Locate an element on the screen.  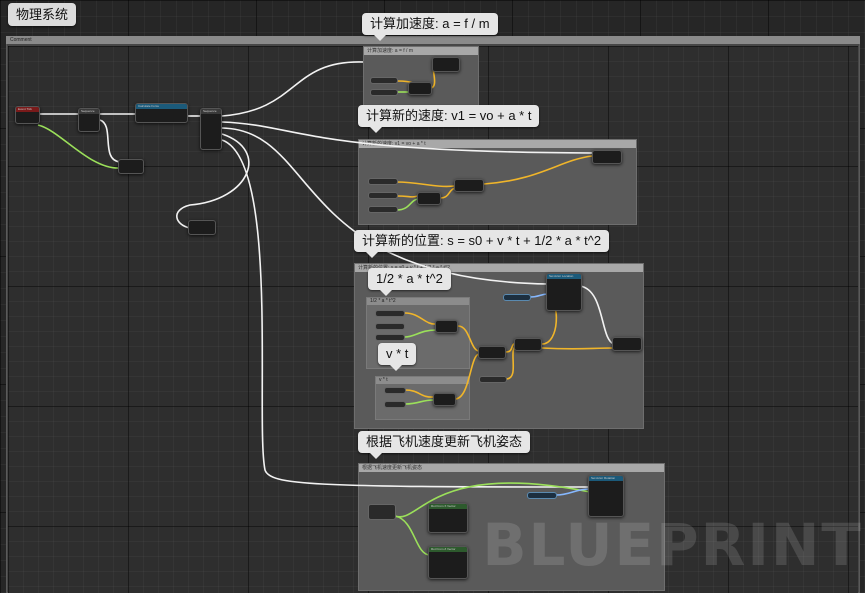
var-actor-rotation is located at coordinates (542, 495).